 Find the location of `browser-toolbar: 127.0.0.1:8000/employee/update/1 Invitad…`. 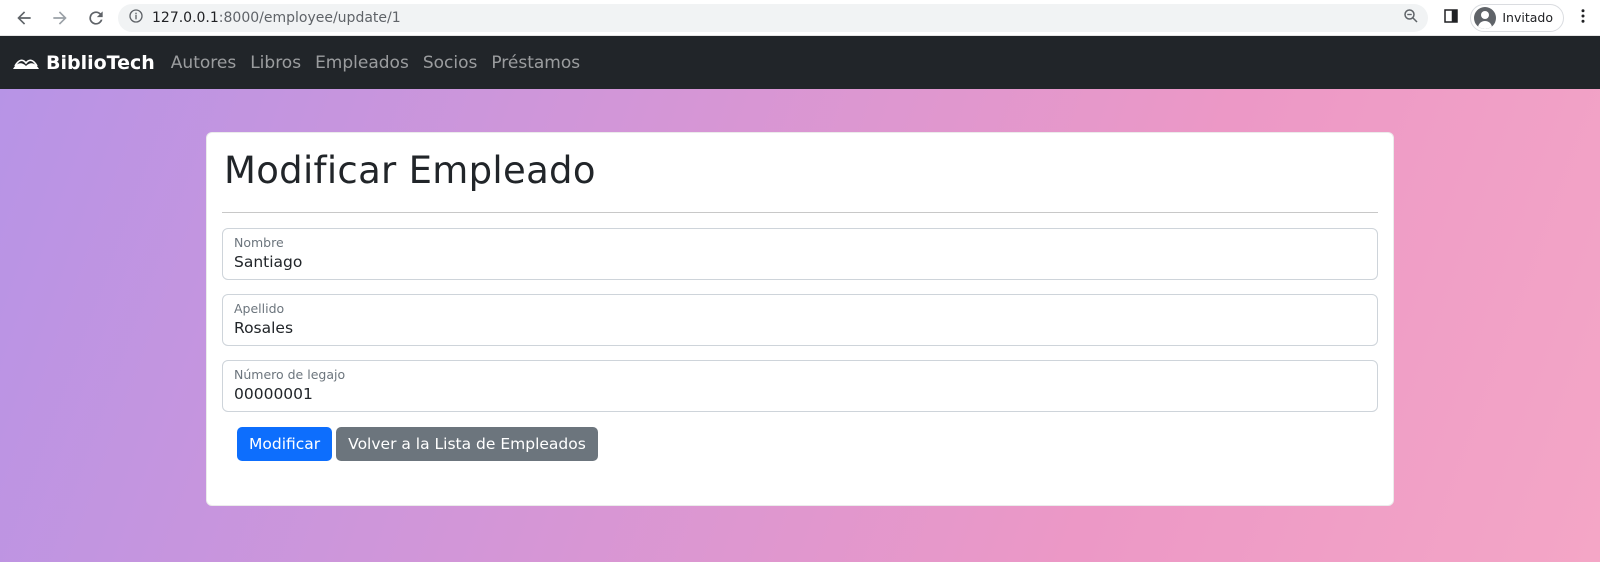

browser-toolbar: 127.0.0.1:8000/employee/update/1 Invitad… is located at coordinates (800, 18).